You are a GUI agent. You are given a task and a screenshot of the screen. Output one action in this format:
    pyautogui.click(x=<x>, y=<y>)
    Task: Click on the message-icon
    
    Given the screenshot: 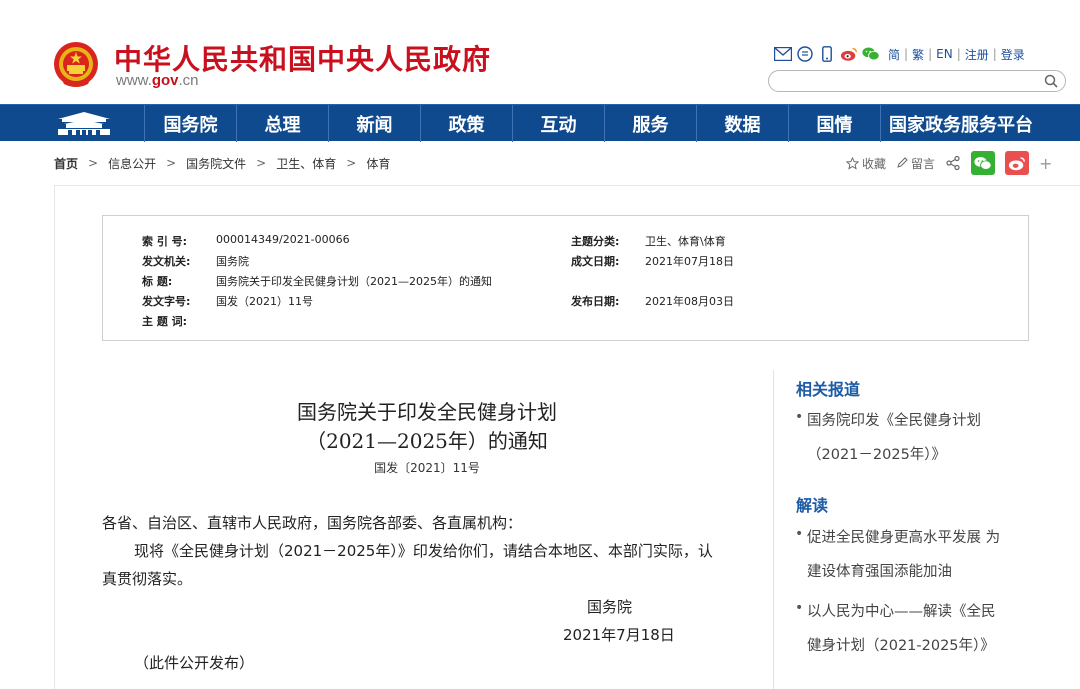 What is the action you would take?
    pyautogui.click(x=805, y=54)
    